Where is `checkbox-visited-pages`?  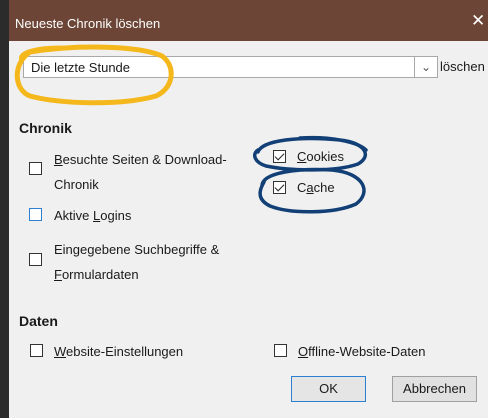 checkbox-visited-pages is located at coordinates (35, 168).